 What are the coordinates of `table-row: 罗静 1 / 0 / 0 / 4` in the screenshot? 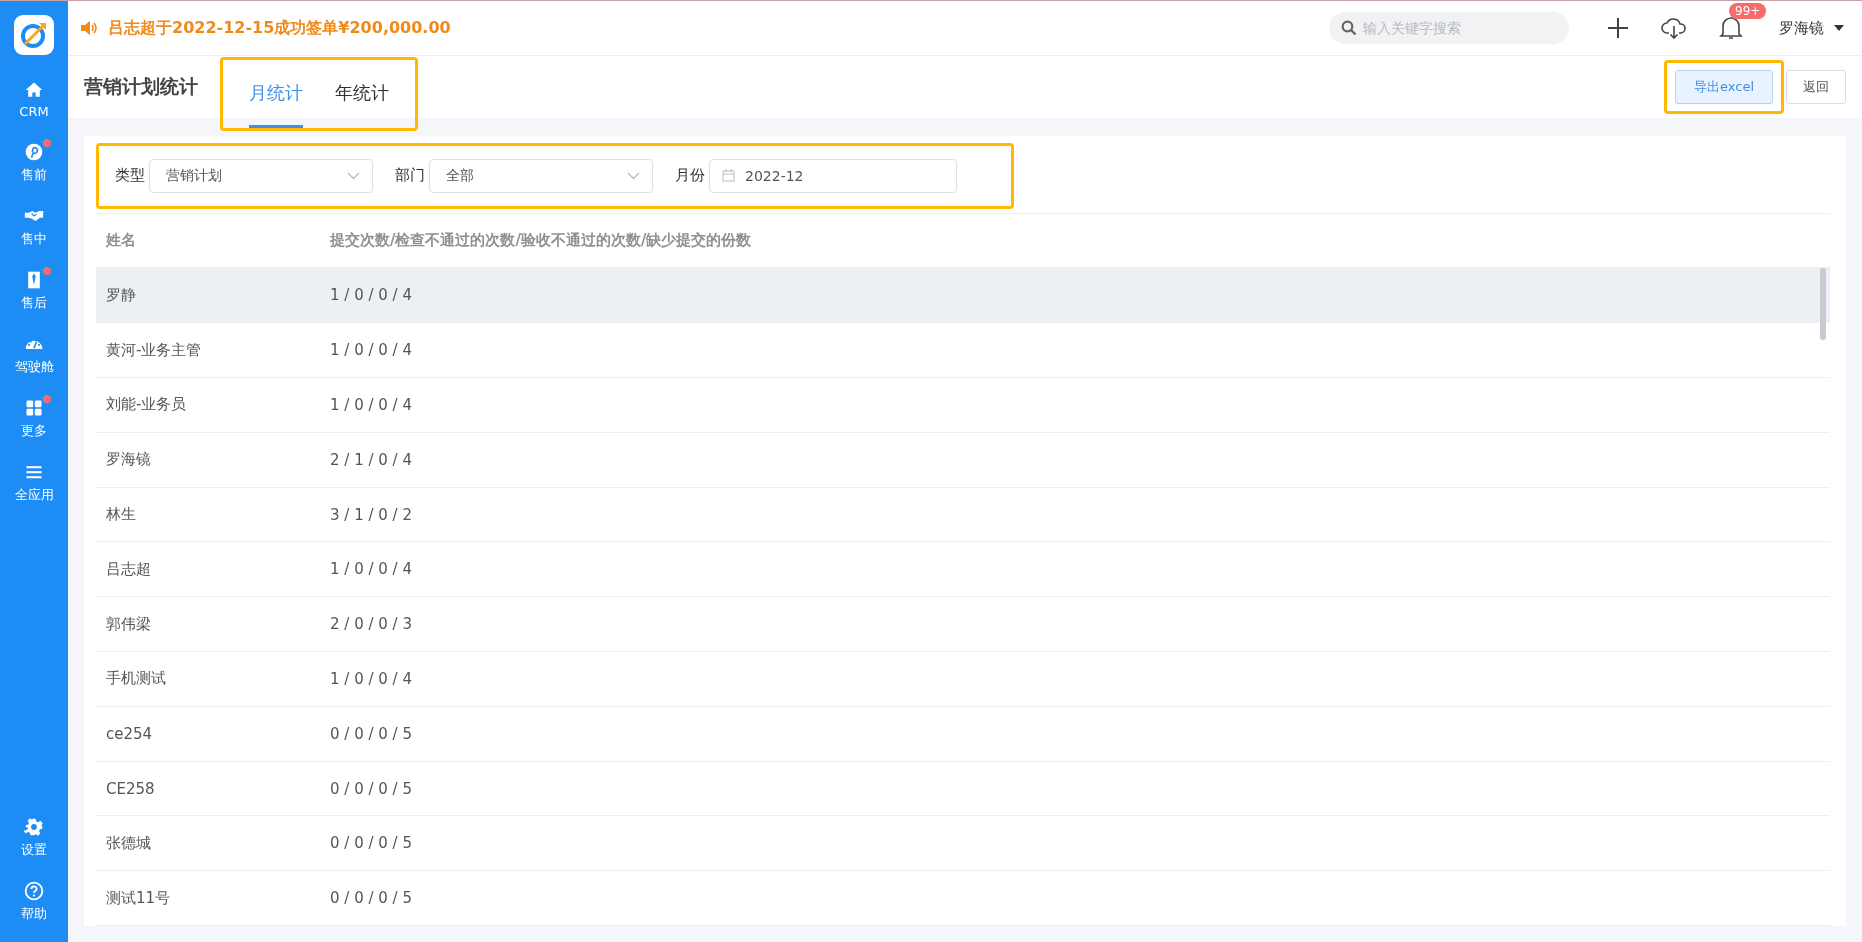 It's located at (963, 296).